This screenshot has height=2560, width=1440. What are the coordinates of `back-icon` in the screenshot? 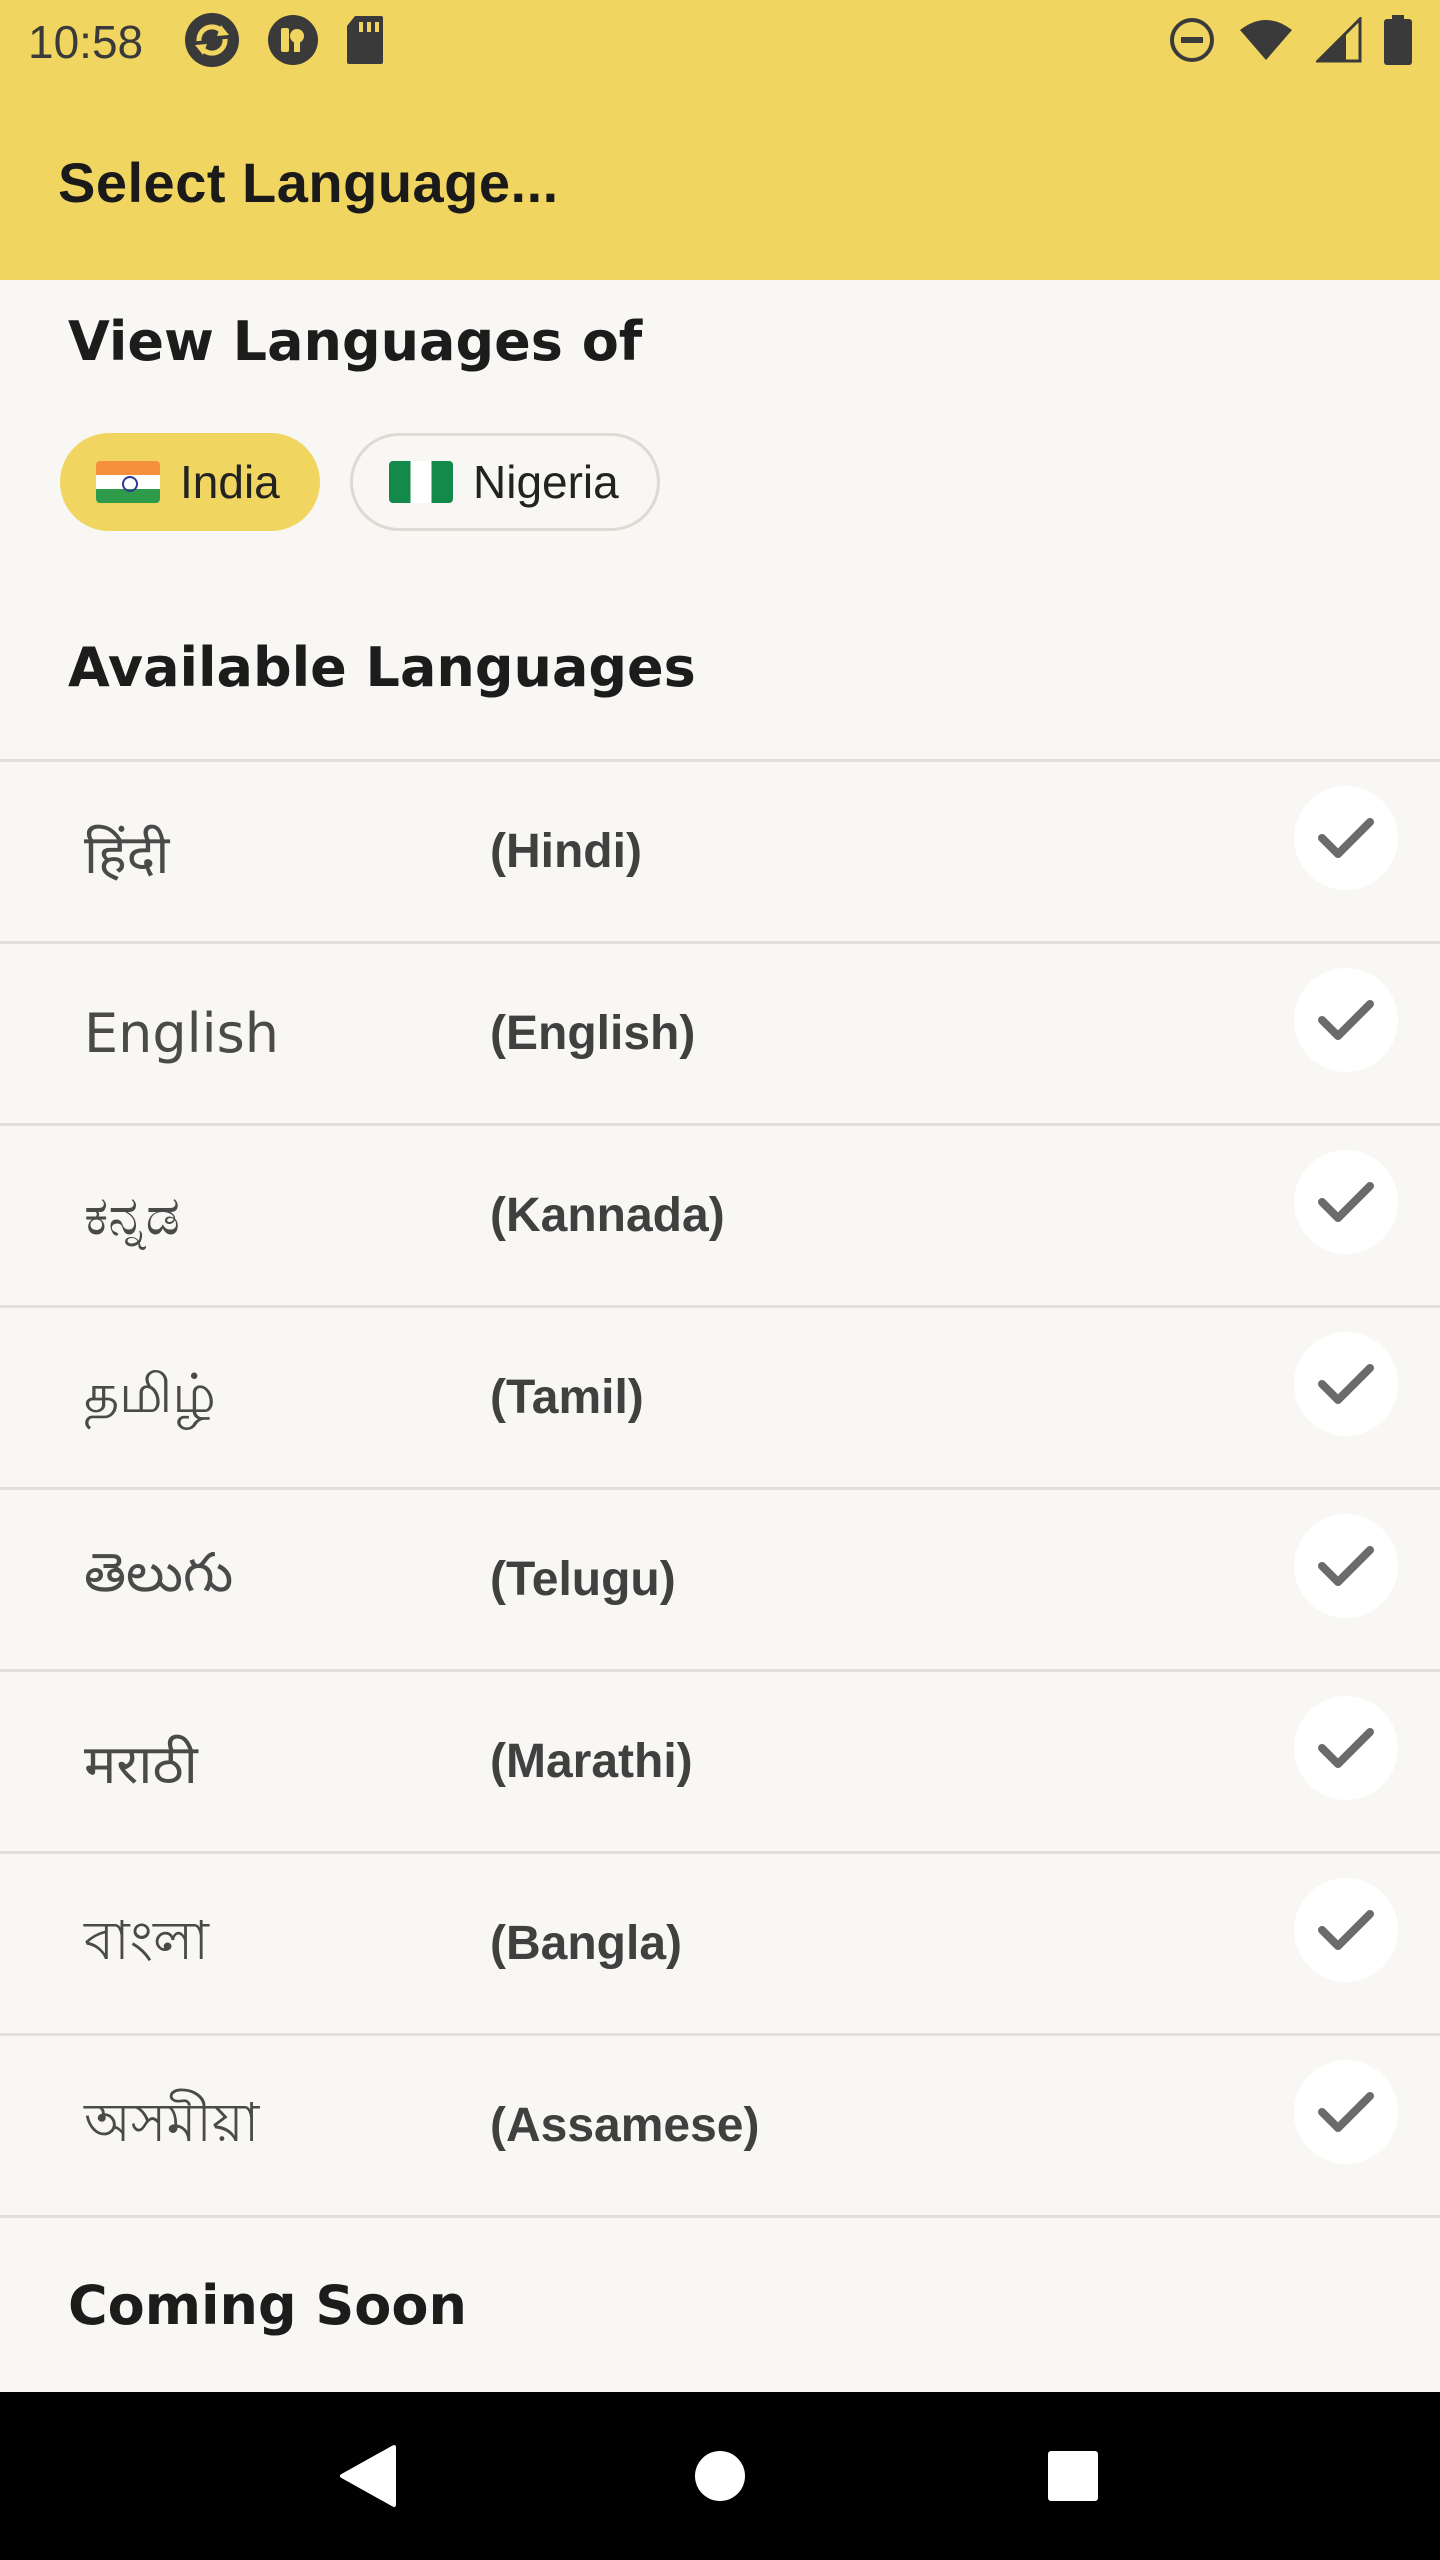 It's located at (367, 2476).